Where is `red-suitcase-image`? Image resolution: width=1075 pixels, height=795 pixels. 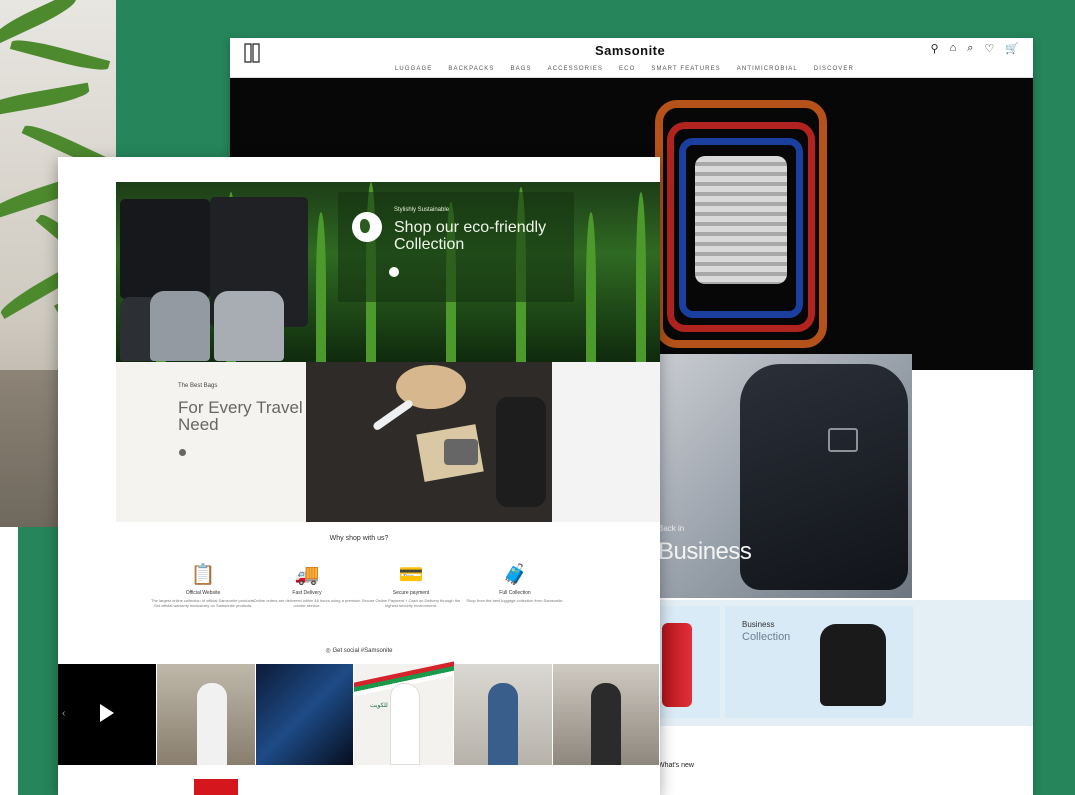
red-suitcase-image is located at coordinates (677, 665).